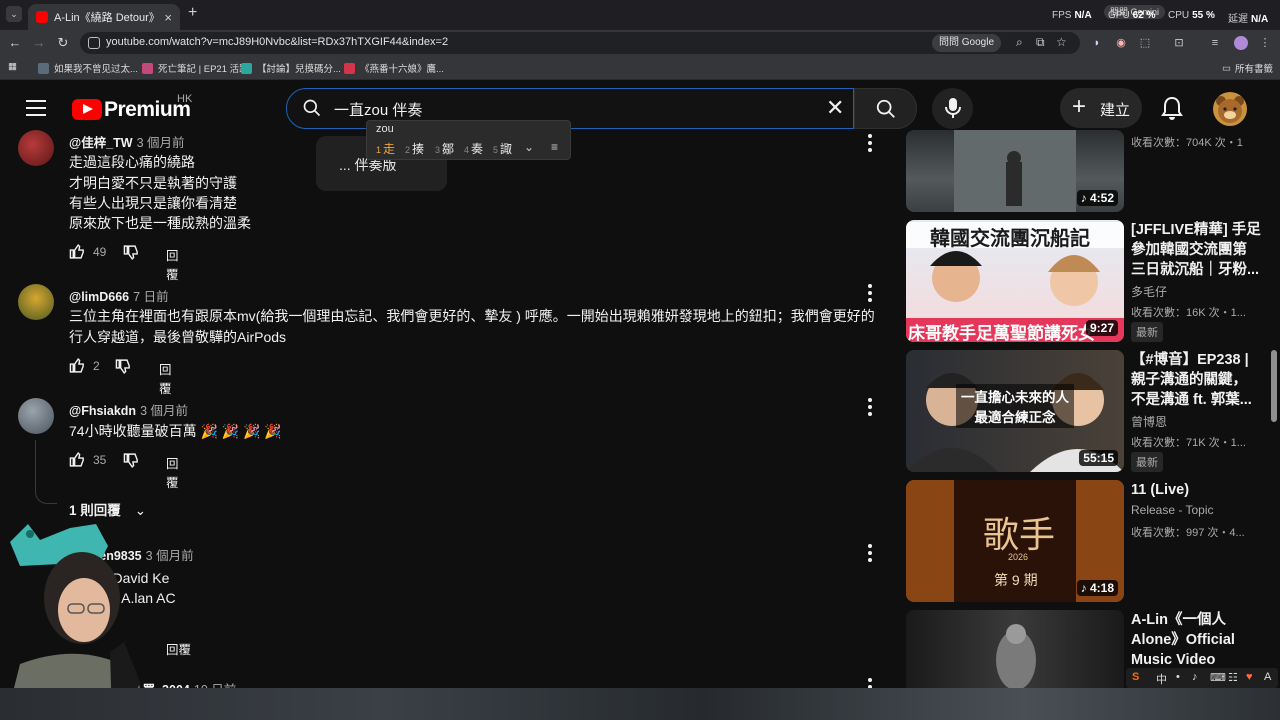 The image size is (1280, 720). I want to click on apps-grid-icon: ▦, so click(12, 66).